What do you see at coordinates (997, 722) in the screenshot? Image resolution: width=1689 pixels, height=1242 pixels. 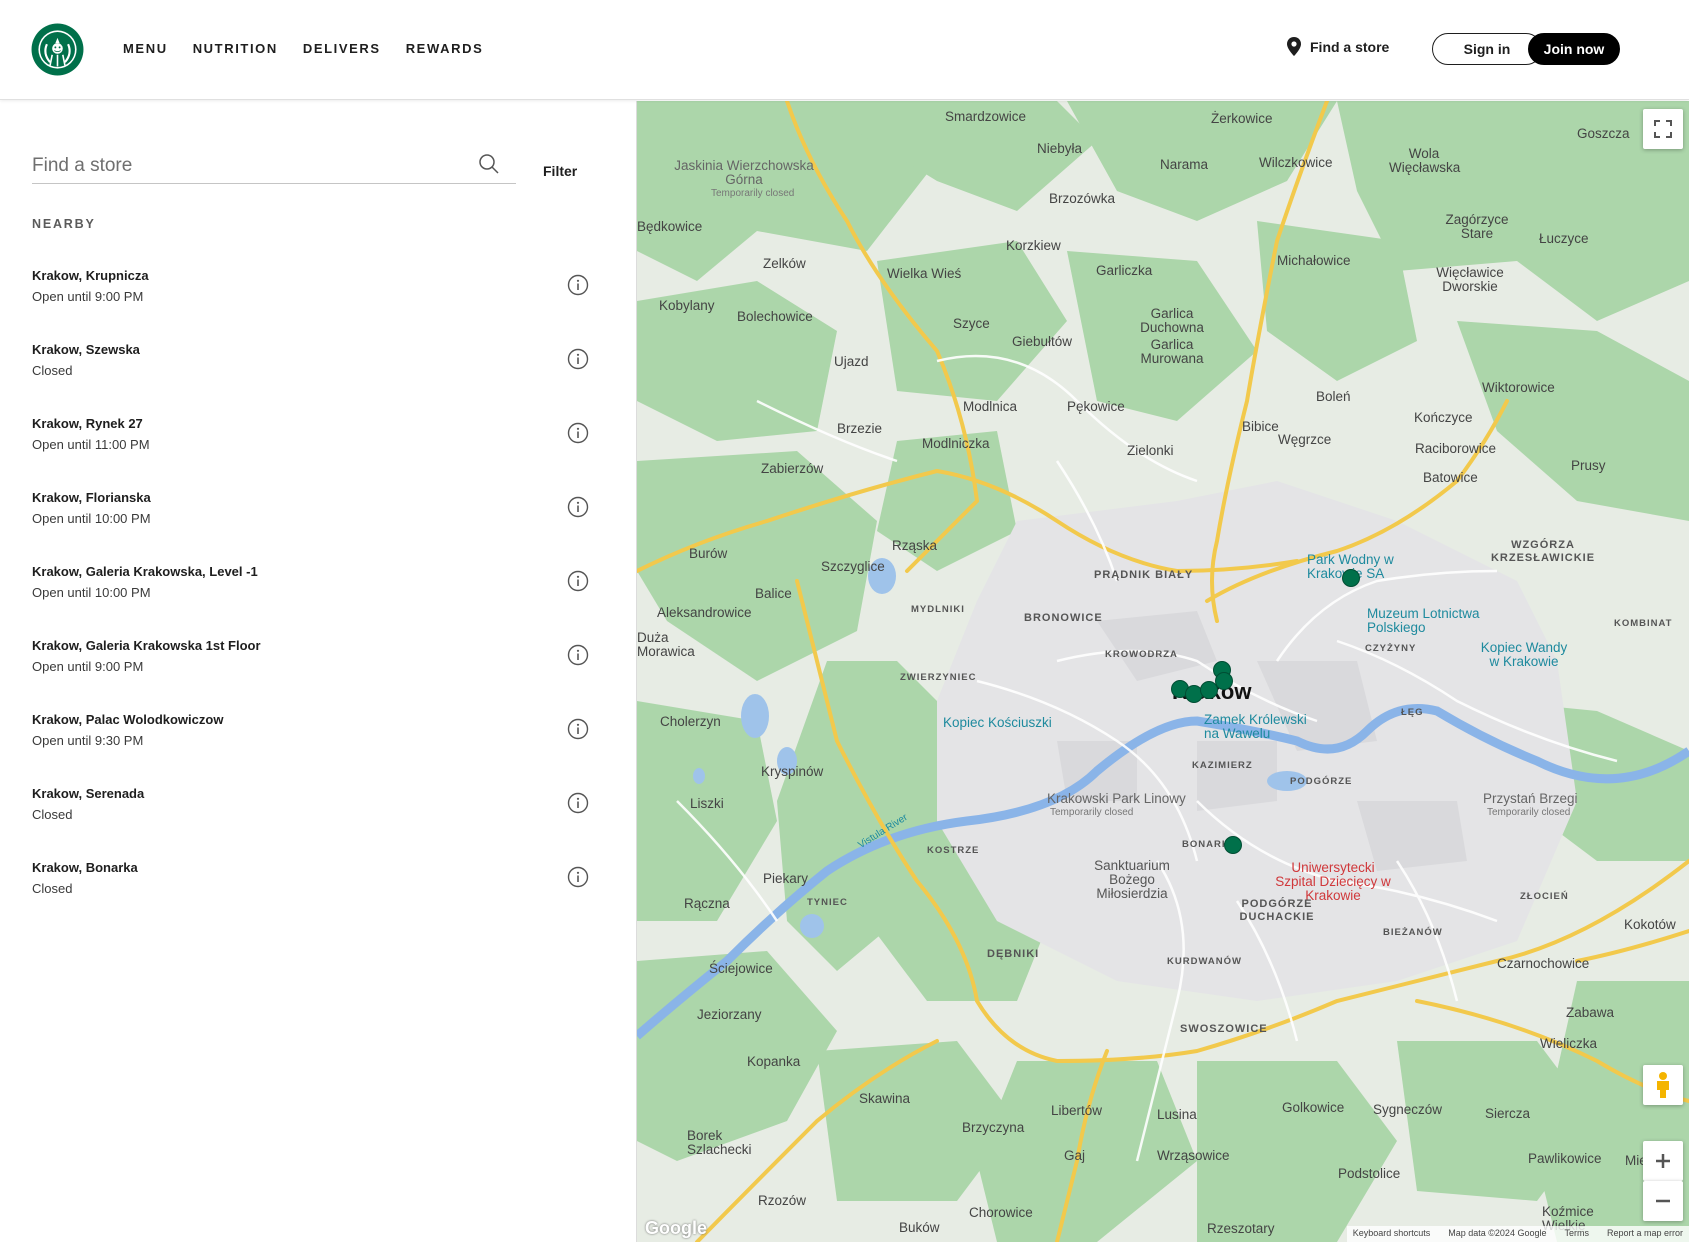 I see `map-label: Kopiec Kościuszki` at bounding box center [997, 722].